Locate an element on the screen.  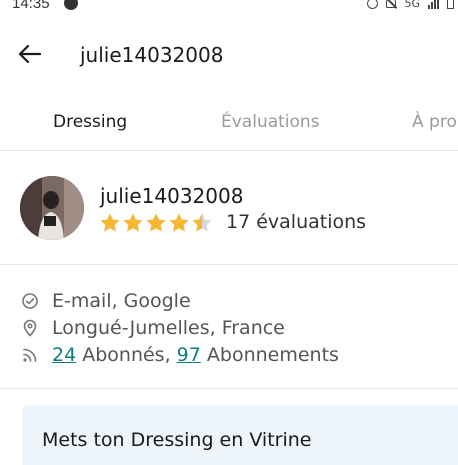
avatar is located at coordinates (52, 208).